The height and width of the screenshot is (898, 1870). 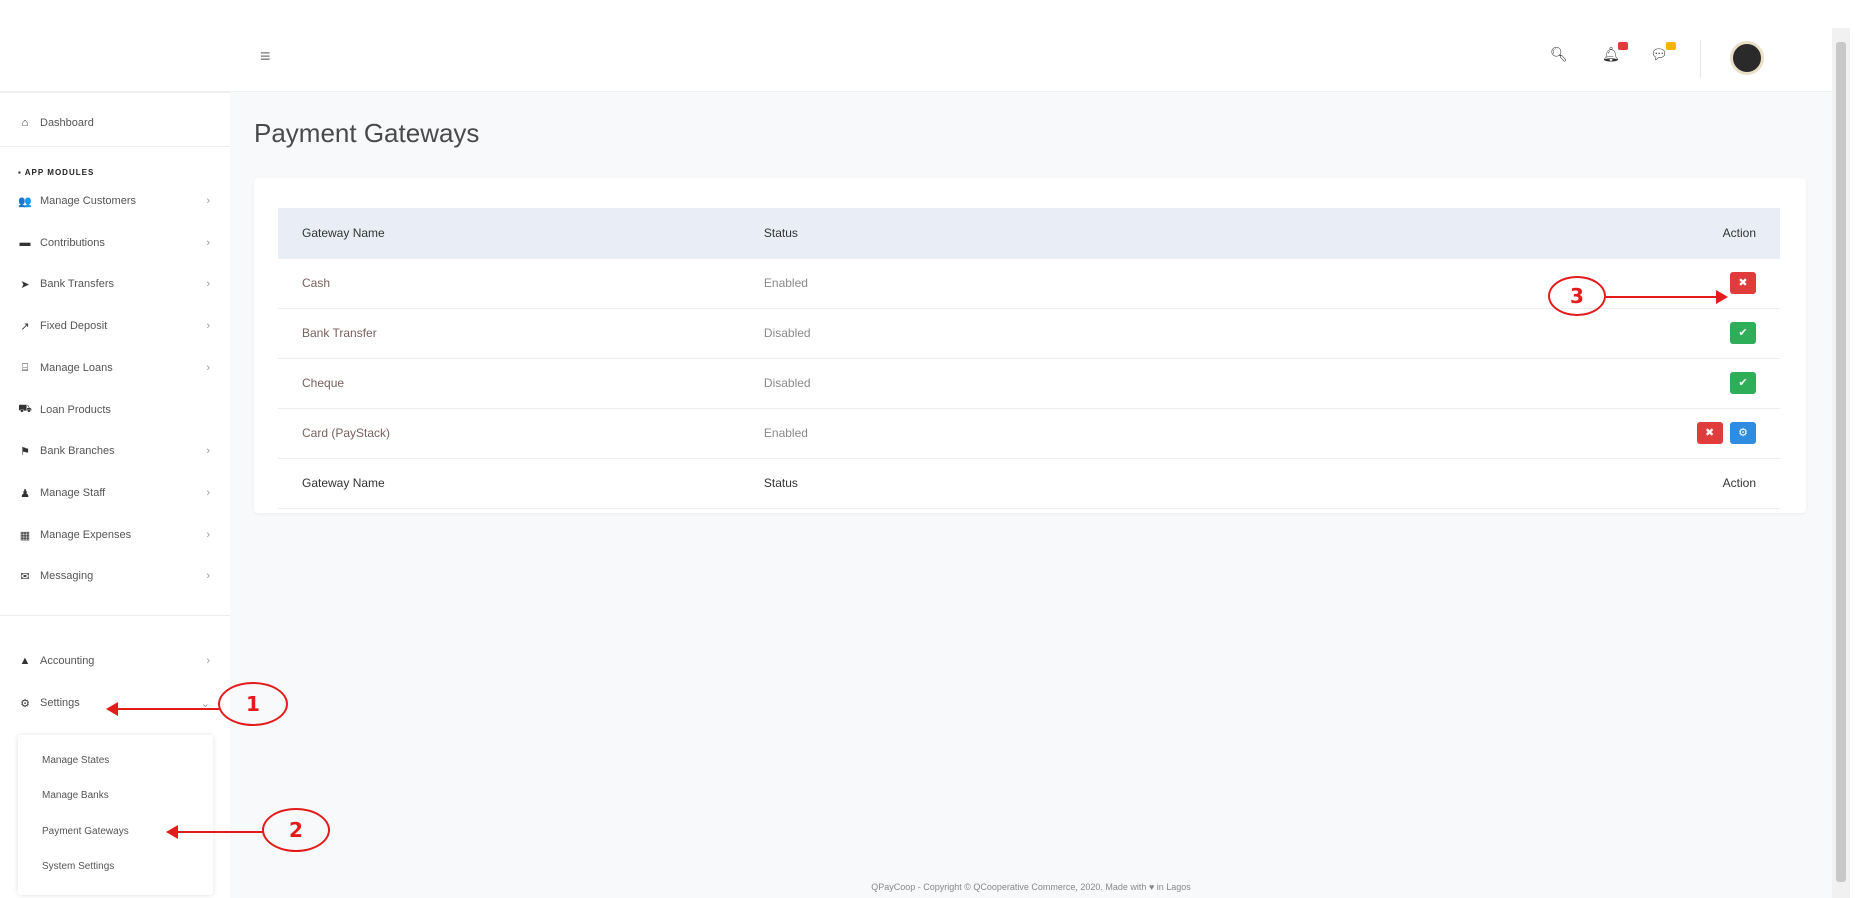 What do you see at coordinates (60, 703) in the screenshot?
I see `sidebar-item-label: Settings` at bounding box center [60, 703].